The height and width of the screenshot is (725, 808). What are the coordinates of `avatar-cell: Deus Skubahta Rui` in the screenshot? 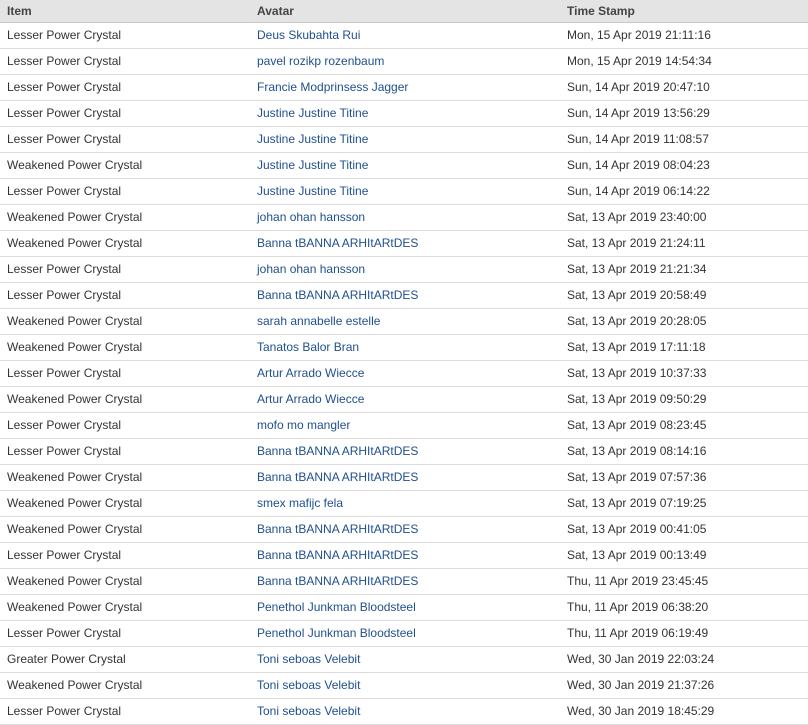 It's located at (405, 35).